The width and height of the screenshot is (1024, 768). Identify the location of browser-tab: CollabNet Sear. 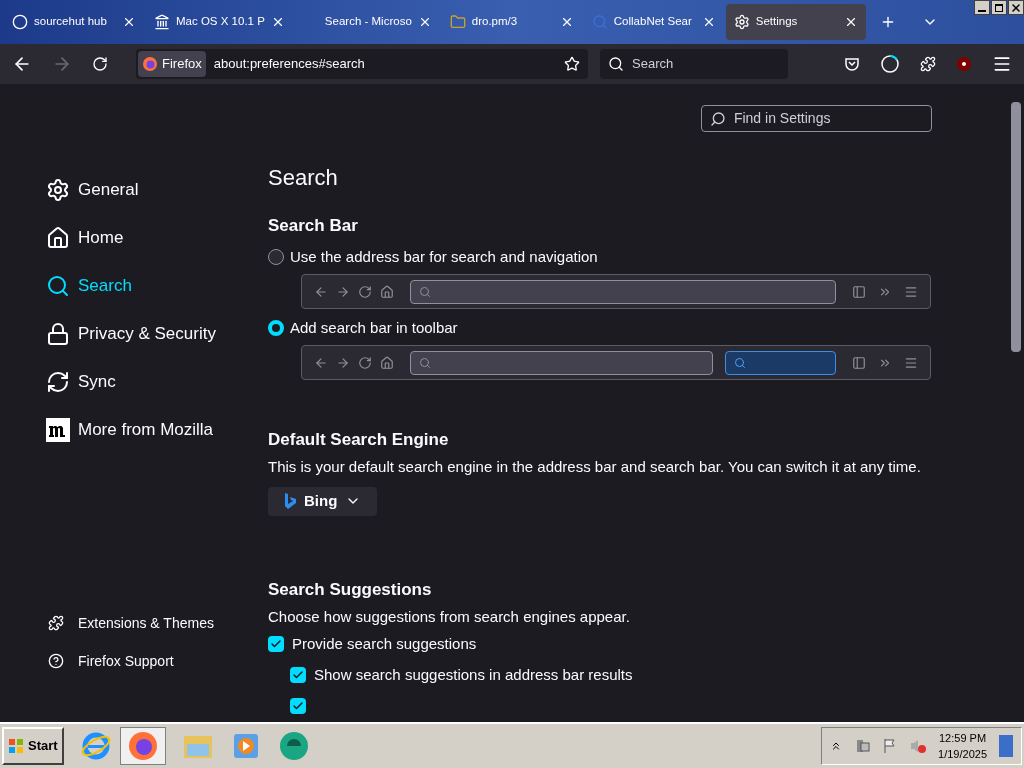
(653, 22).